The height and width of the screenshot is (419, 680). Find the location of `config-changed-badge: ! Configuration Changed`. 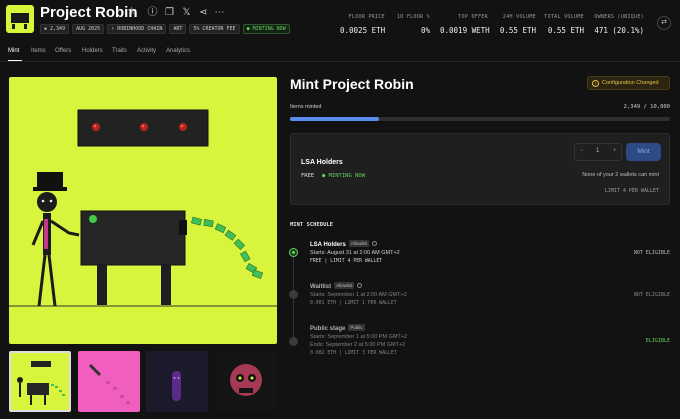

config-changed-badge: ! Configuration Changed is located at coordinates (628, 83).